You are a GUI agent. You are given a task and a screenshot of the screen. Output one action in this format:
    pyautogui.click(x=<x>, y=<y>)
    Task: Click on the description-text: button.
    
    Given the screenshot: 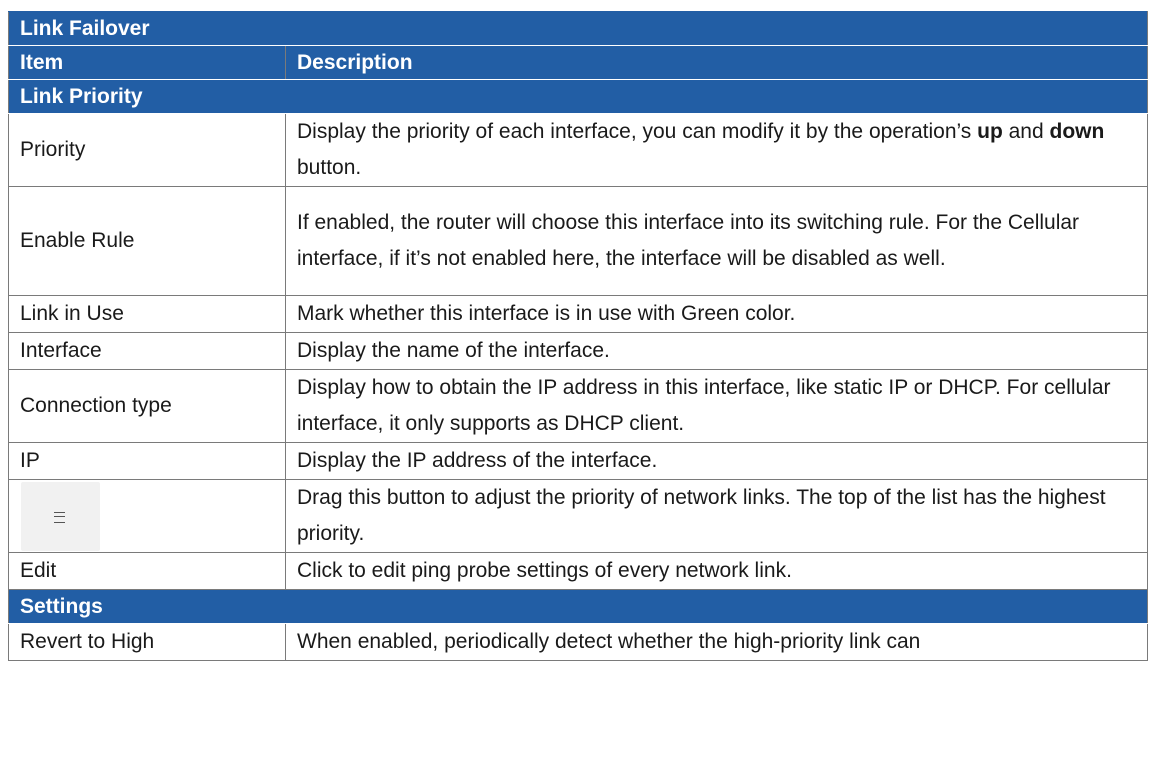 What is the action you would take?
    pyautogui.click(x=329, y=167)
    